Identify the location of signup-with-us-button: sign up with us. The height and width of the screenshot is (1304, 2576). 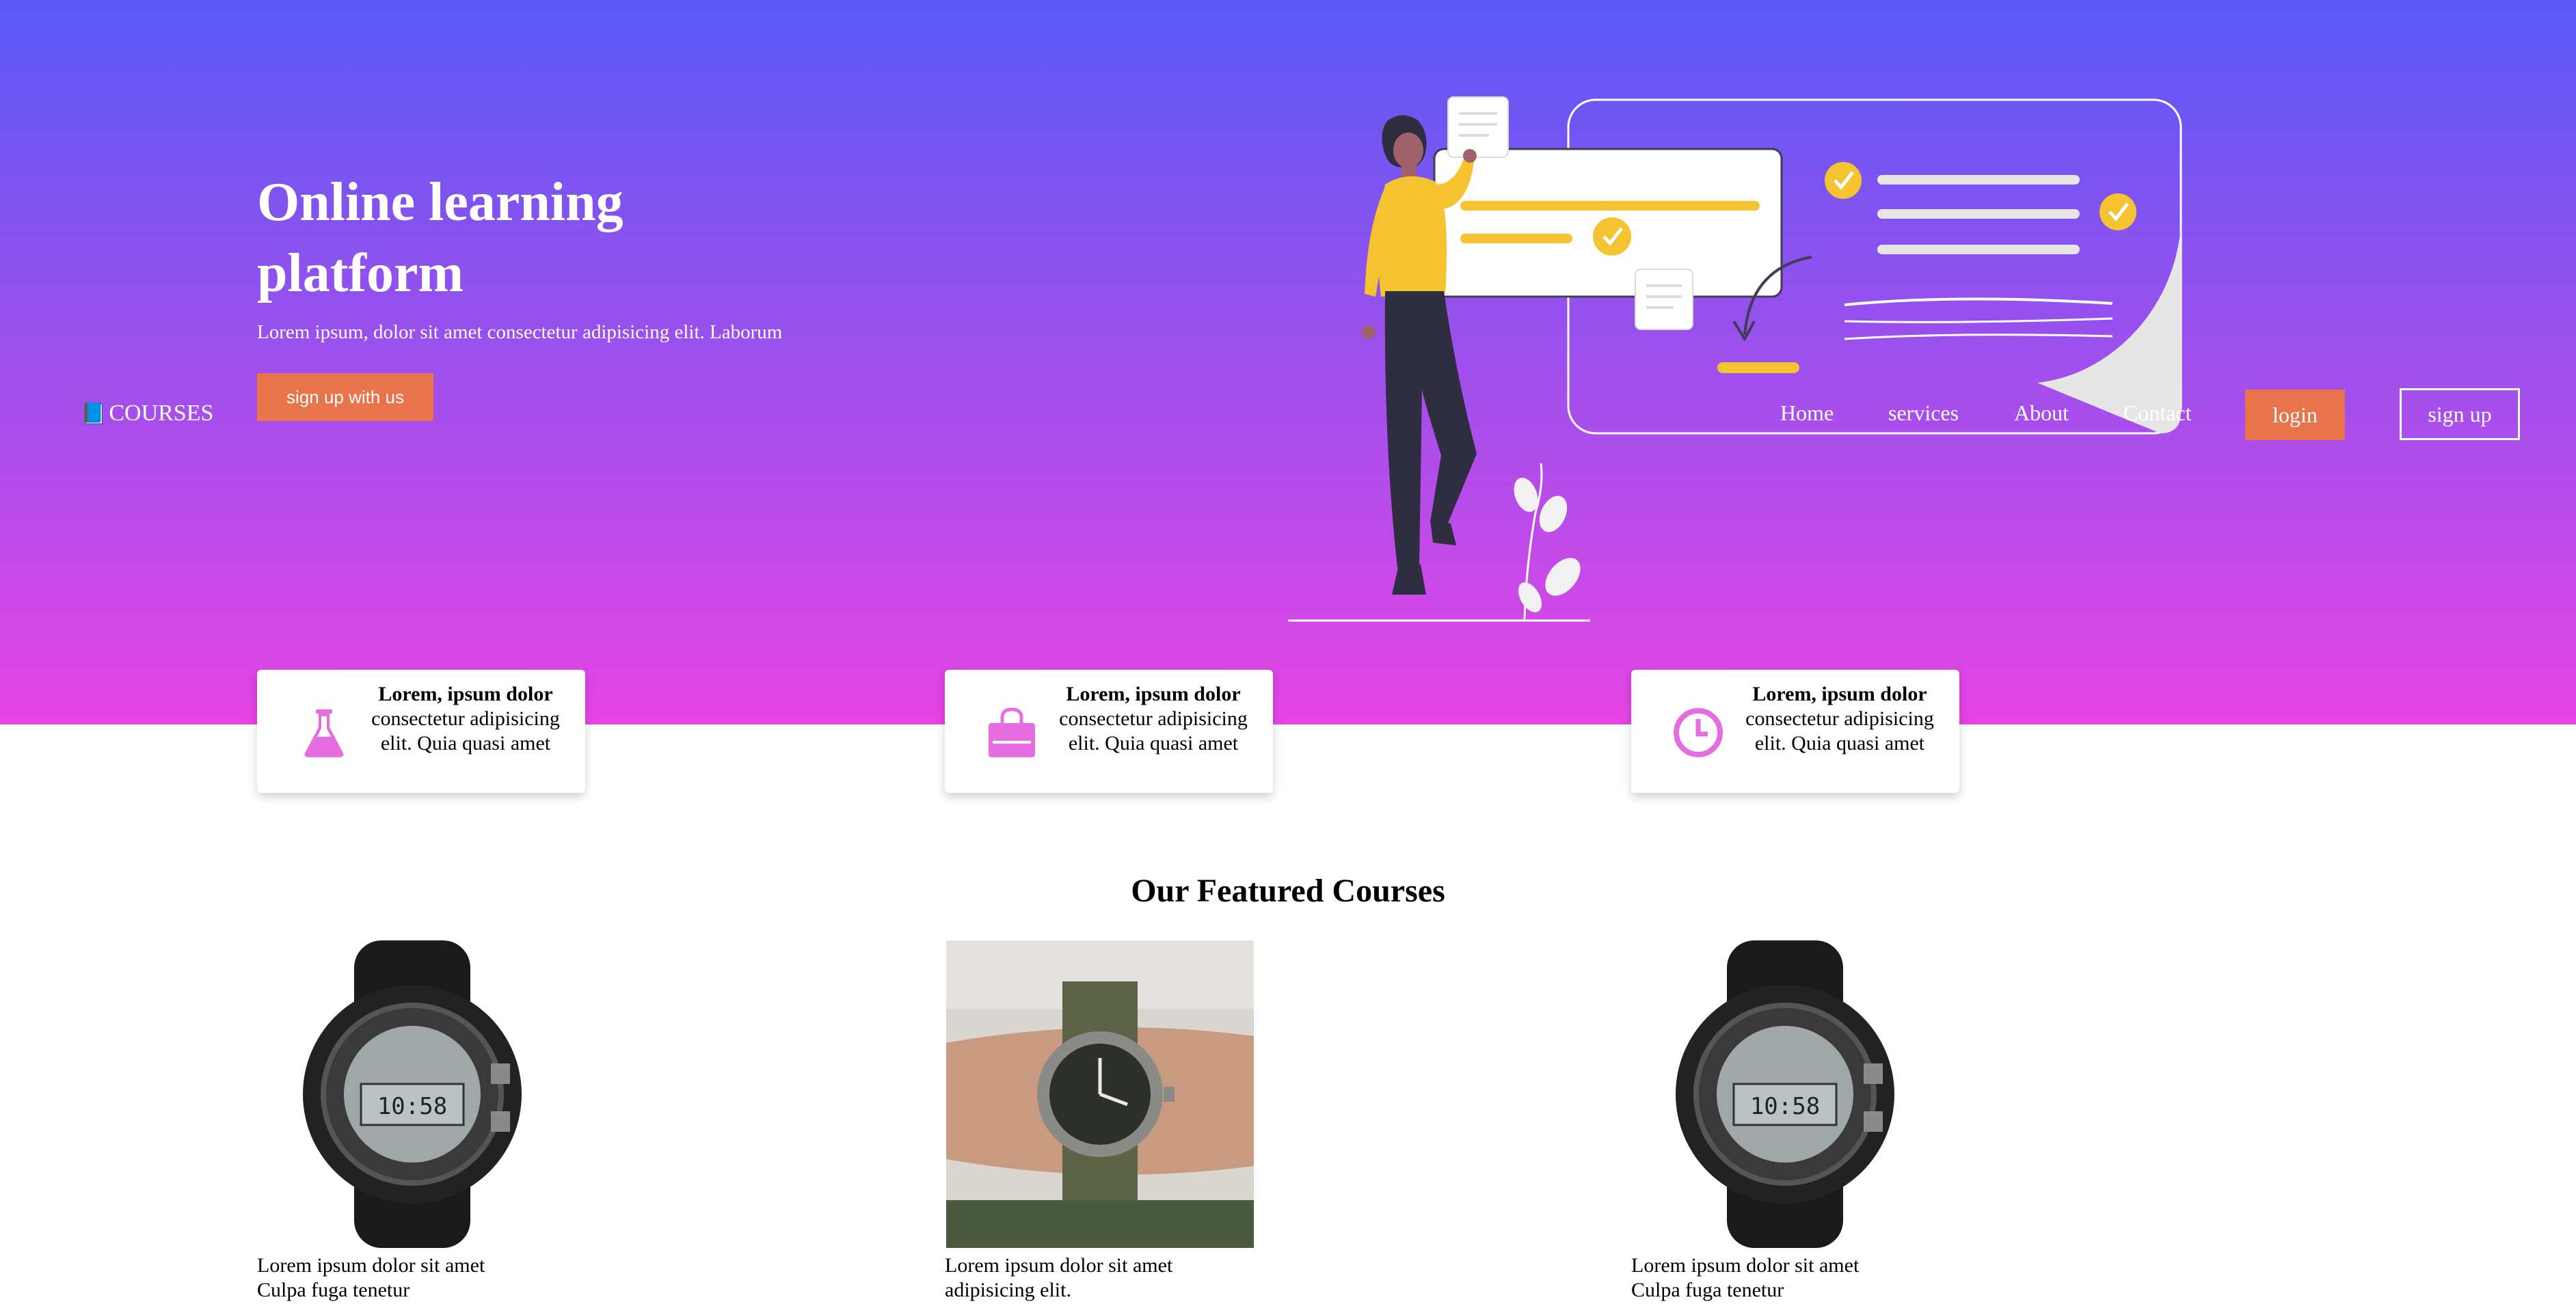
(345, 397).